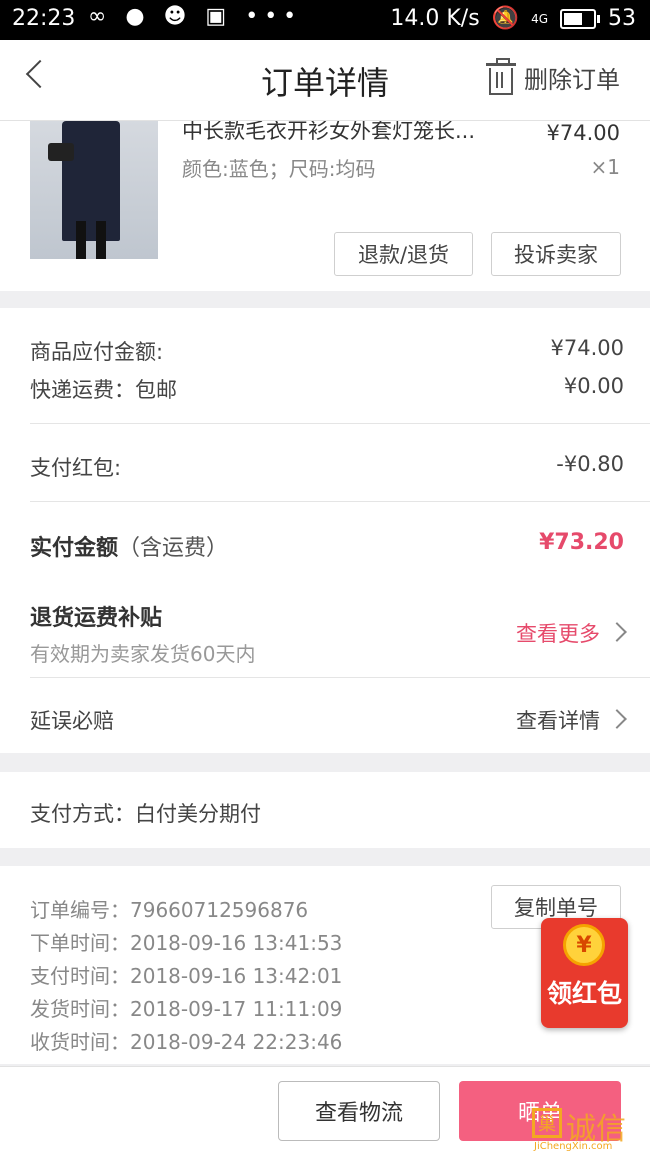 Image resolution: width=650 pixels, height=1156 pixels. Describe the element at coordinates (581, 542) in the screenshot. I see `paid-amount-value: ¥73.20` at that location.